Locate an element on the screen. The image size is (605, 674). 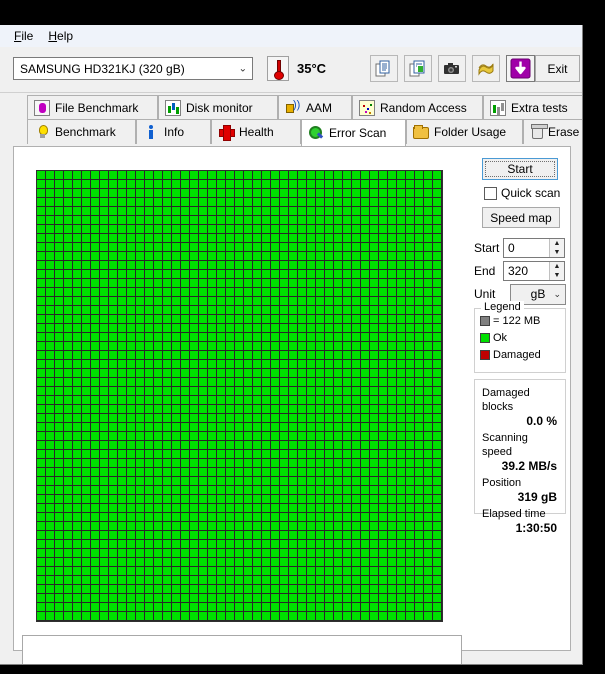
end-spinner-up-icon: ▲ is located at coordinates (557, 266).